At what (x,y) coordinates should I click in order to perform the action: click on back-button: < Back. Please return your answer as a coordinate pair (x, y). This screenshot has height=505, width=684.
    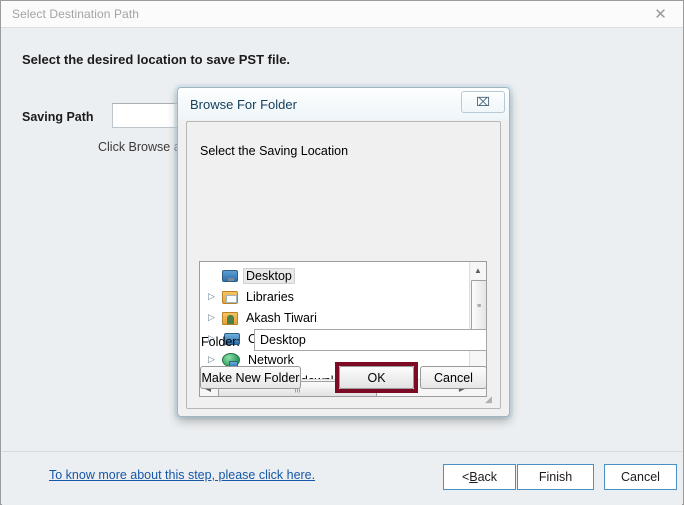
    Looking at the image, I should click on (479, 477).